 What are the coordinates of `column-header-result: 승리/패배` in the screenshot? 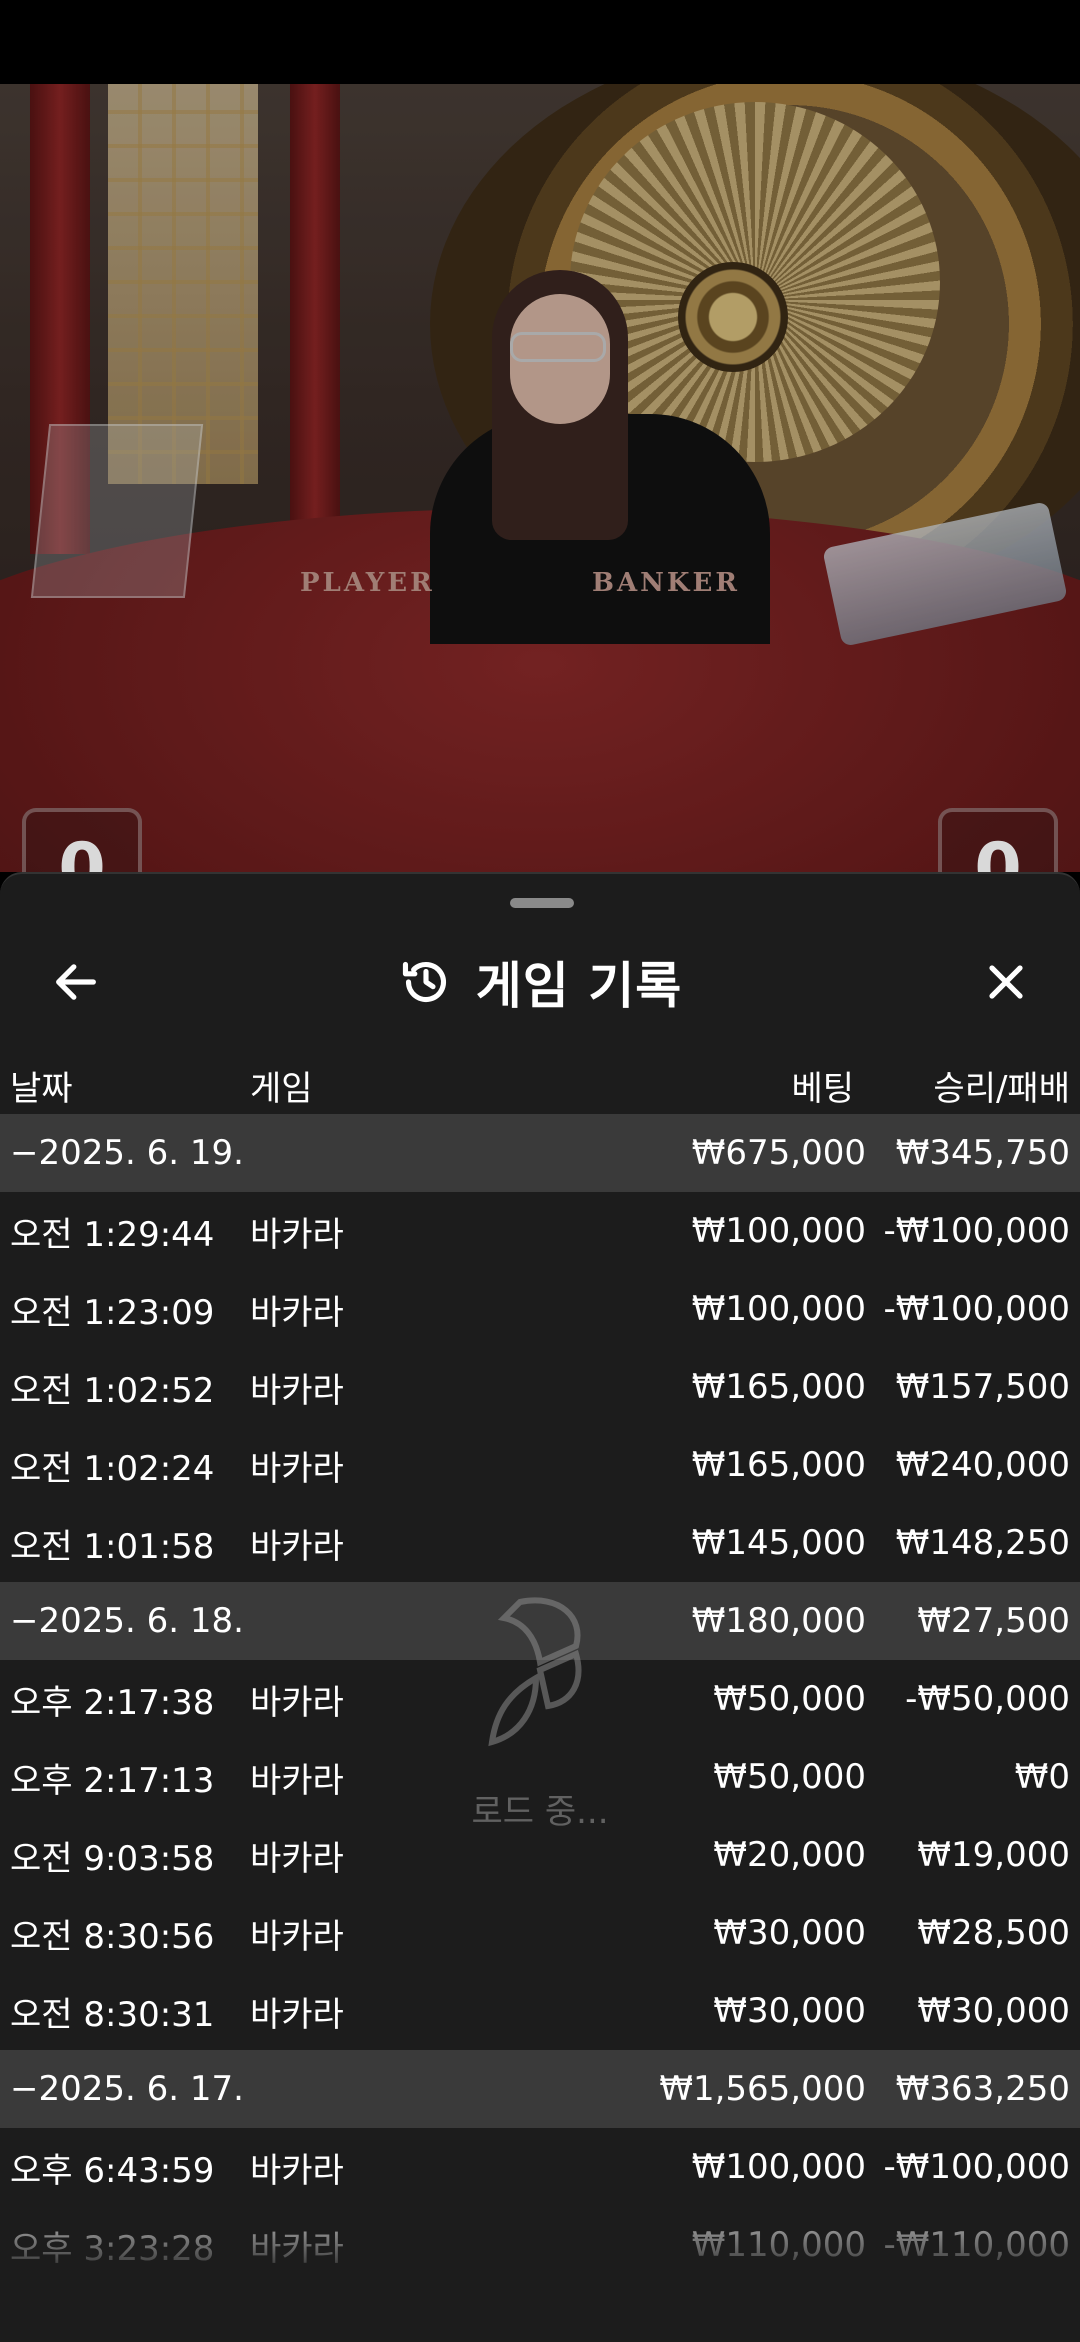 It's located at (1001, 1088).